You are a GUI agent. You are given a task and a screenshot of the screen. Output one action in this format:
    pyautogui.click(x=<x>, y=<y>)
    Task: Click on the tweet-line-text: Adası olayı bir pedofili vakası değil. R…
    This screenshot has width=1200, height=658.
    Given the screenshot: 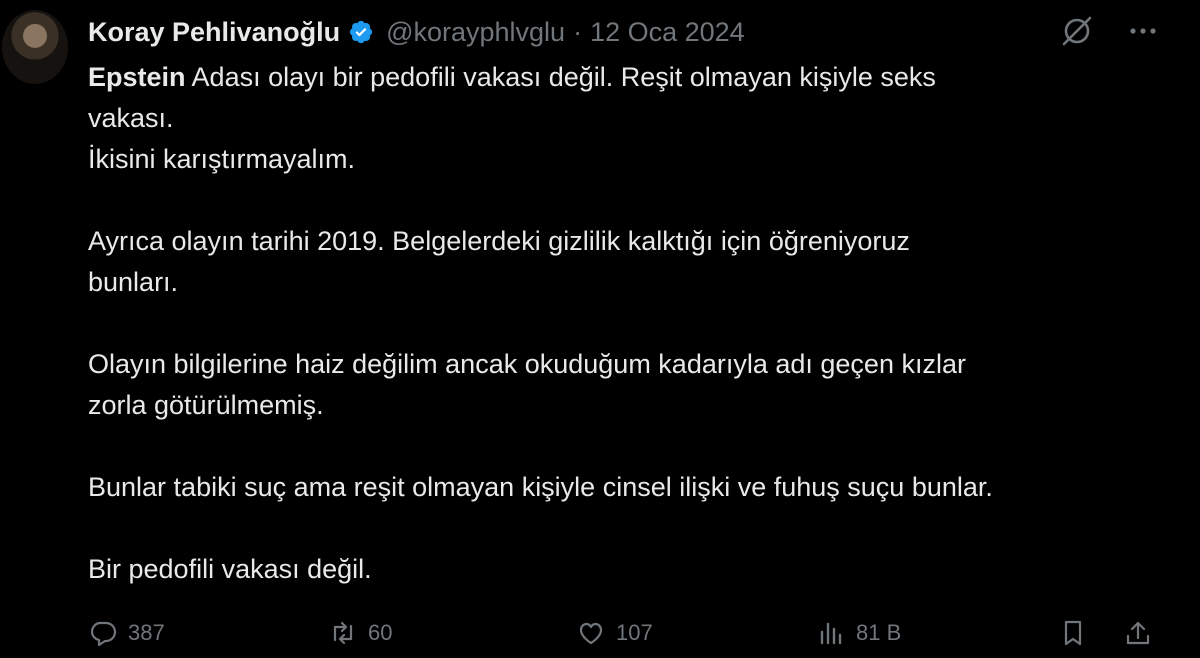 What is the action you would take?
    pyautogui.click(x=560, y=77)
    